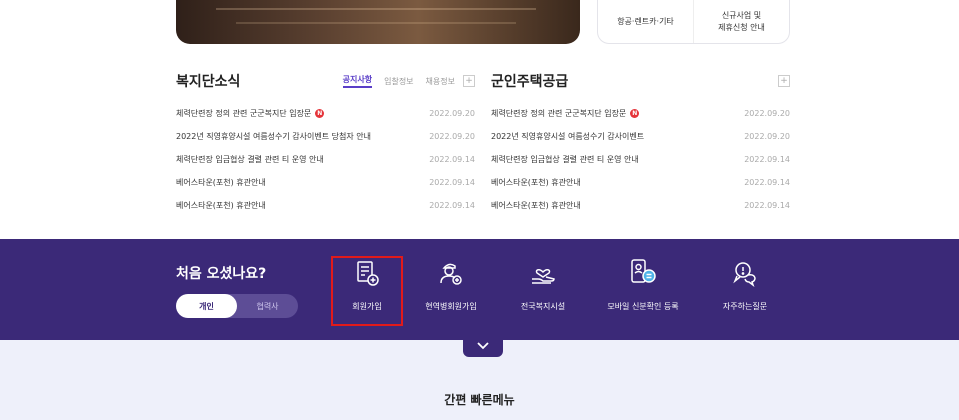 The height and width of the screenshot is (420, 959). What do you see at coordinates (543, 271) in the screenshot?
I see `facility-heart-icon` at bounding box center [543, 271].